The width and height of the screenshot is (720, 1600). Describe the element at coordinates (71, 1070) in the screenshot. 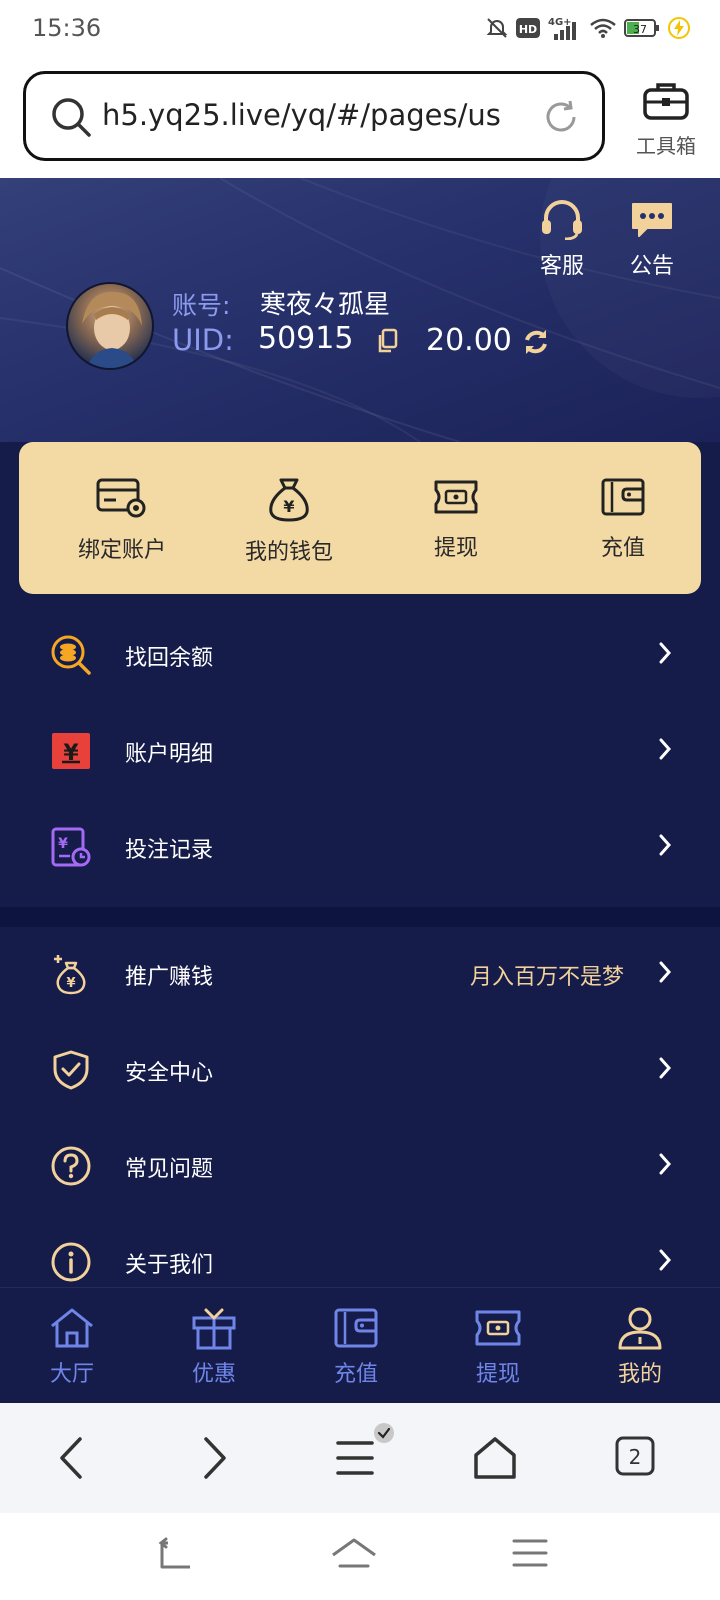

I see `shield-check-icon` at that location.